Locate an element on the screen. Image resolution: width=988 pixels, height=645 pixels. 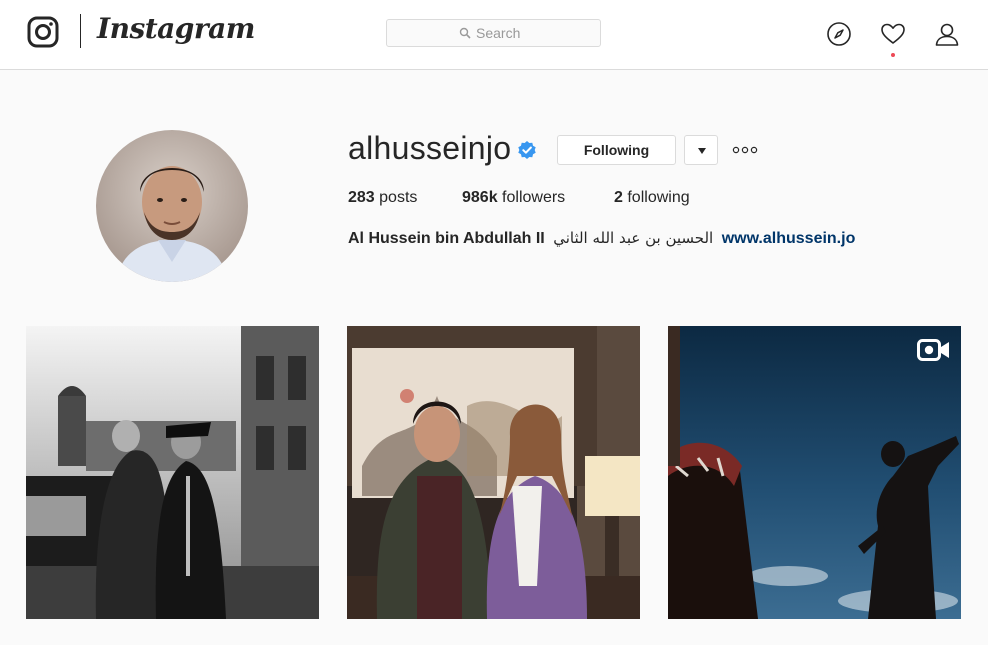
following-button: Following is located at coordinates (616, 150).